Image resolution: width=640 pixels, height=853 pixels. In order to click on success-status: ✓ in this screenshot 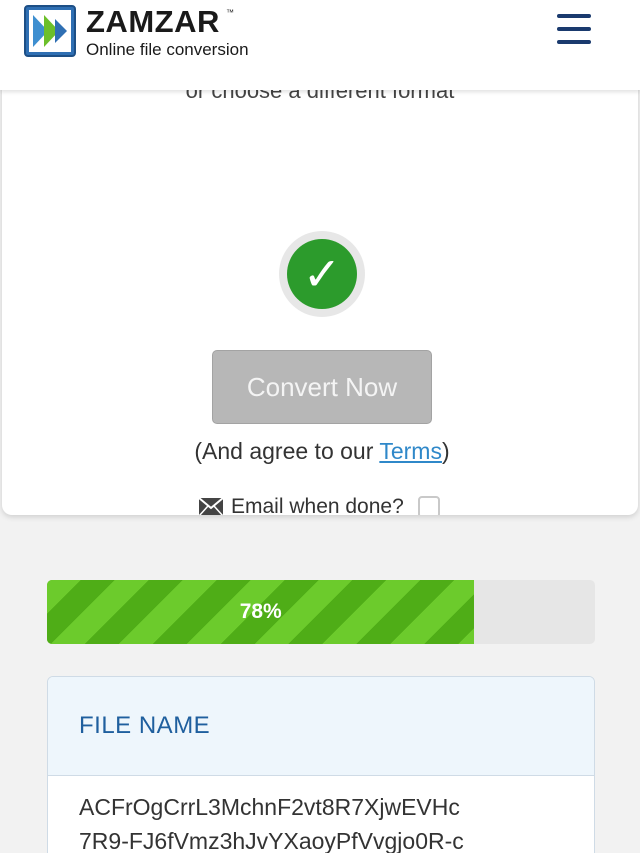, I will do `click(322, 274)`.